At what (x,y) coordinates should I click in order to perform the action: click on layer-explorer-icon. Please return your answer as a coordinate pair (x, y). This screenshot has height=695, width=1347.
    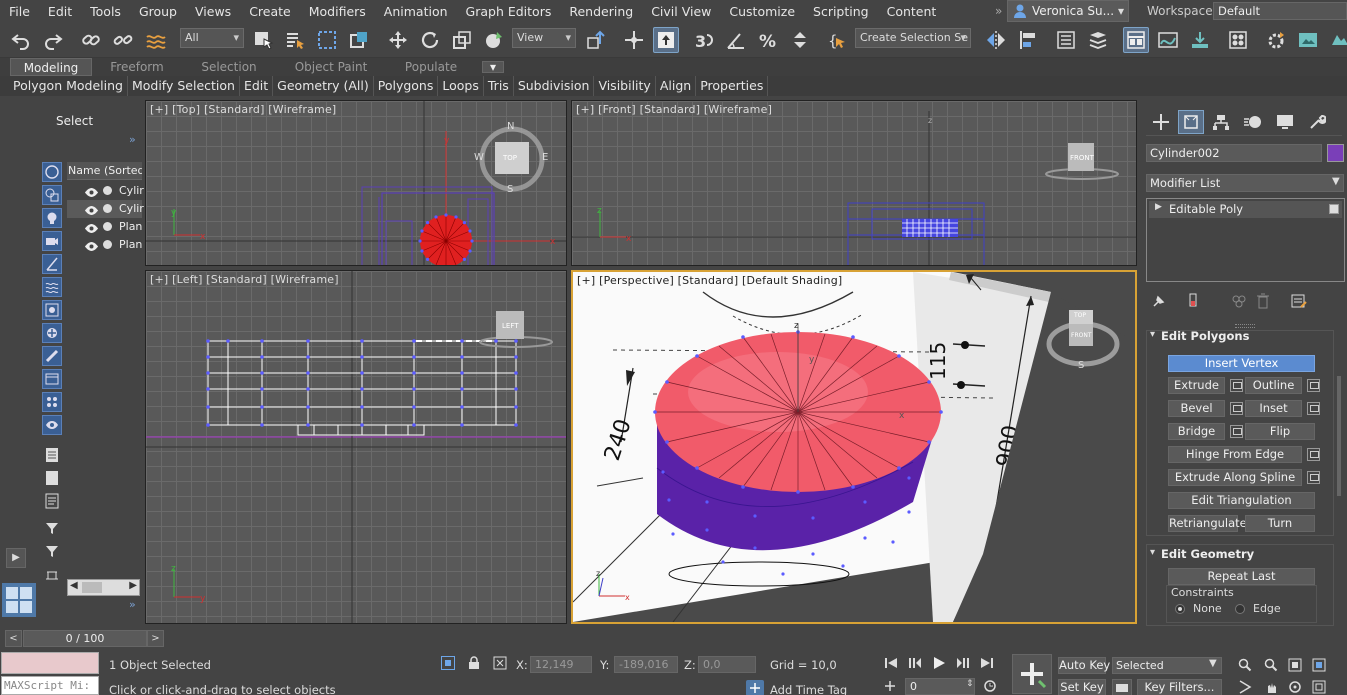
    Looking at the image, I should click on (1098, 40).